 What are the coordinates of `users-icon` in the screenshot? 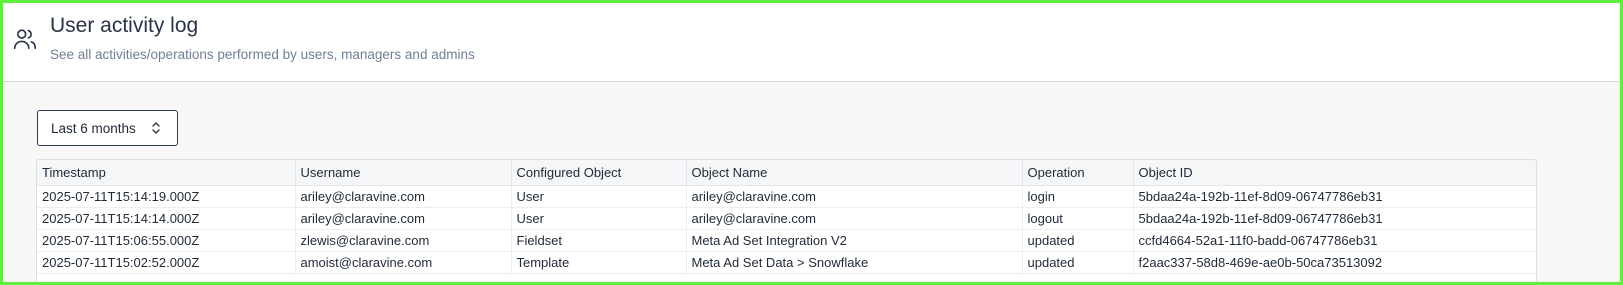 It's located at (25, 39).